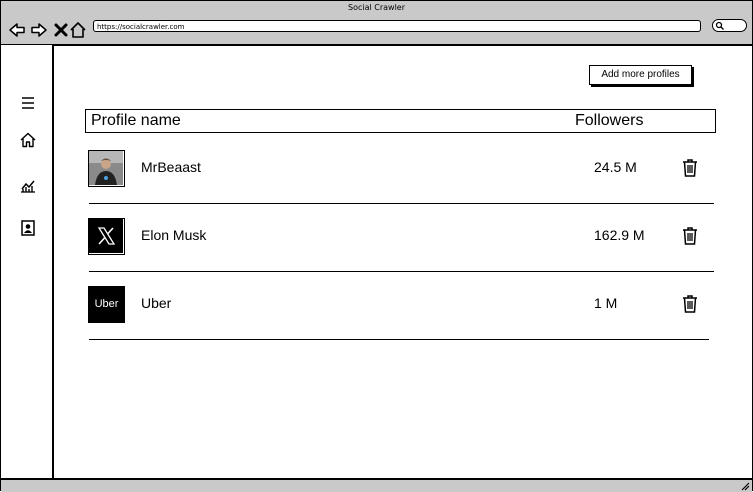 The width and height of the screenshot is (753, 492). What do you see at coordinates (61, 30) in the screenshot?
I see `close-icon` at bounding box center [61, 30].